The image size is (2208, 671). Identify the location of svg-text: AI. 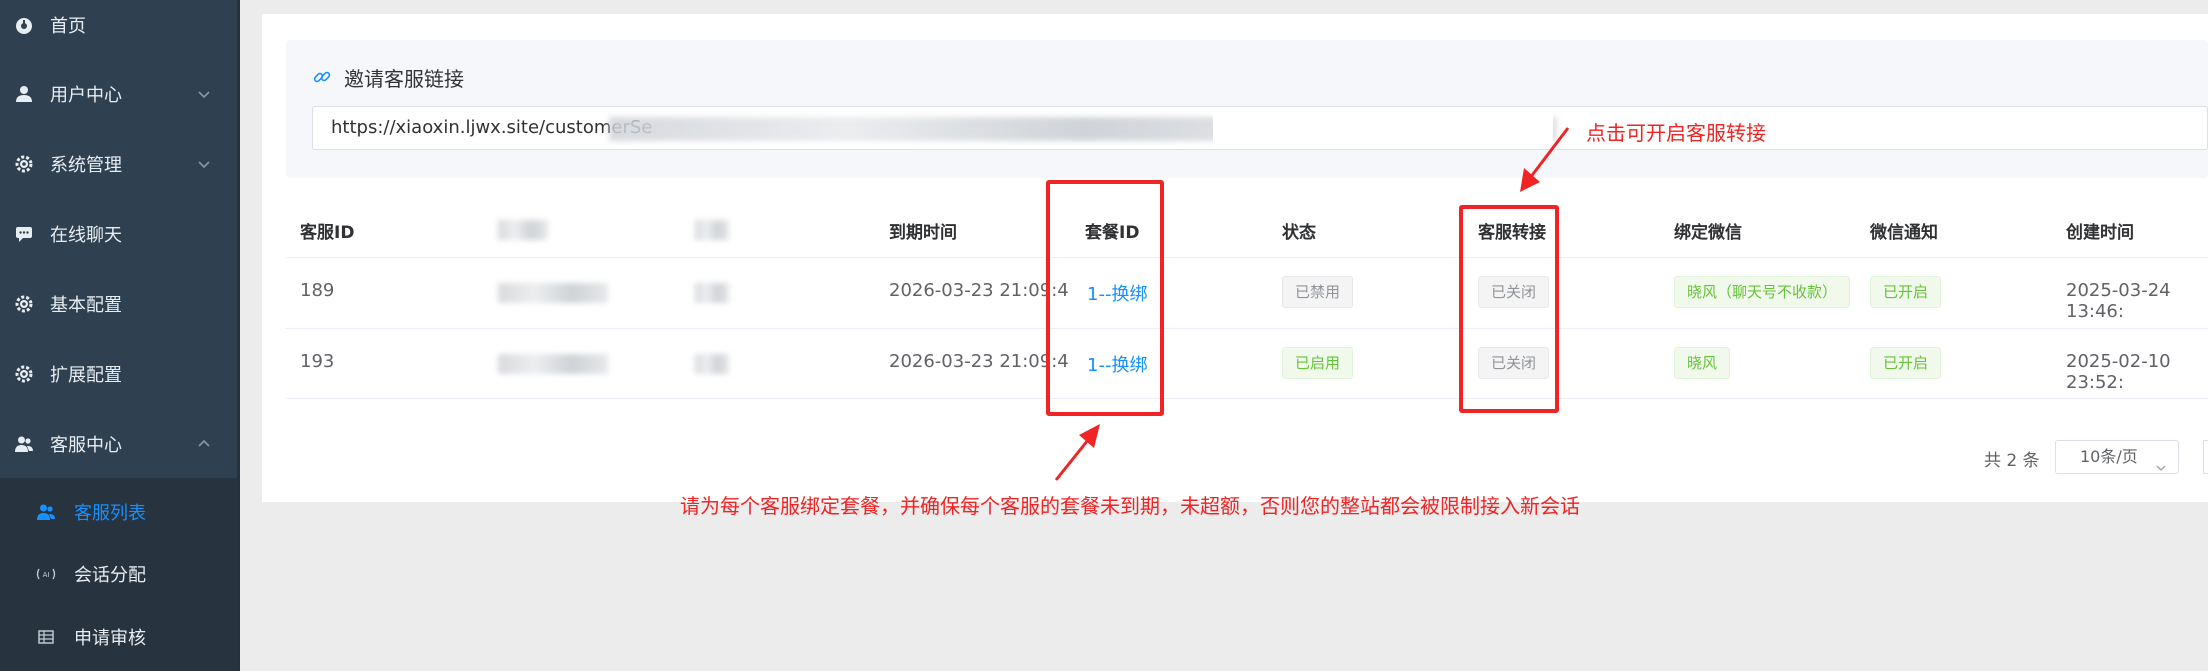
(46, 575).